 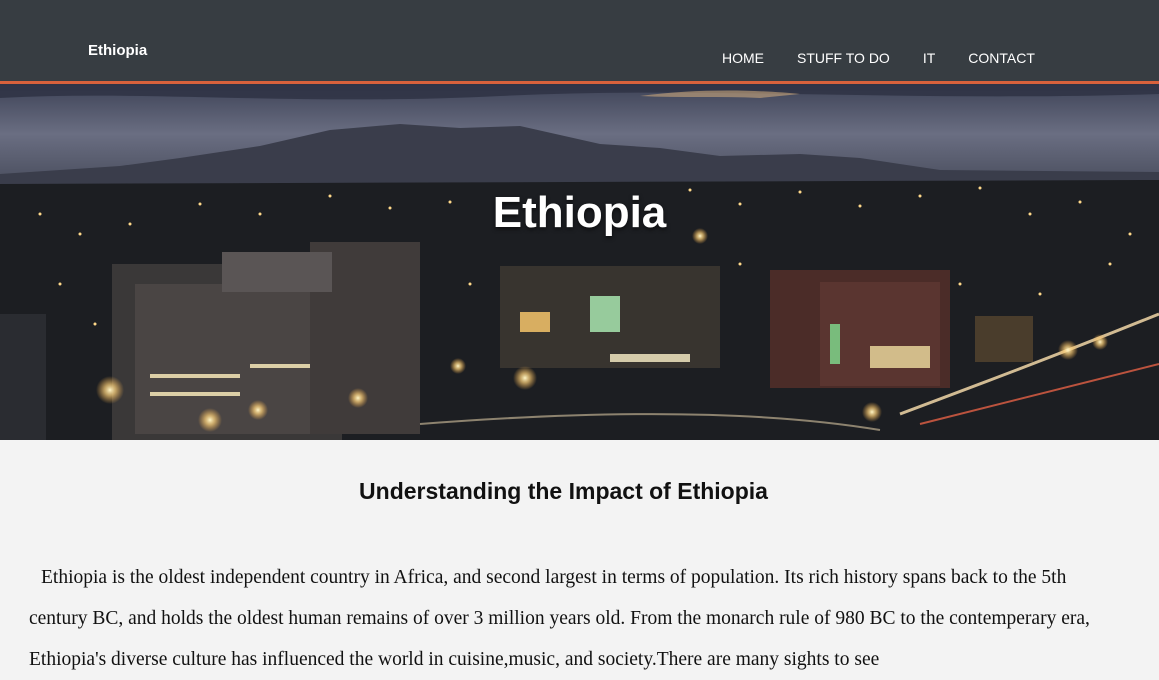 What do you see at coordinates (743, 58) in the screenshot?
I see `nav-link-home: HOME` at bounding box center [743, 58].